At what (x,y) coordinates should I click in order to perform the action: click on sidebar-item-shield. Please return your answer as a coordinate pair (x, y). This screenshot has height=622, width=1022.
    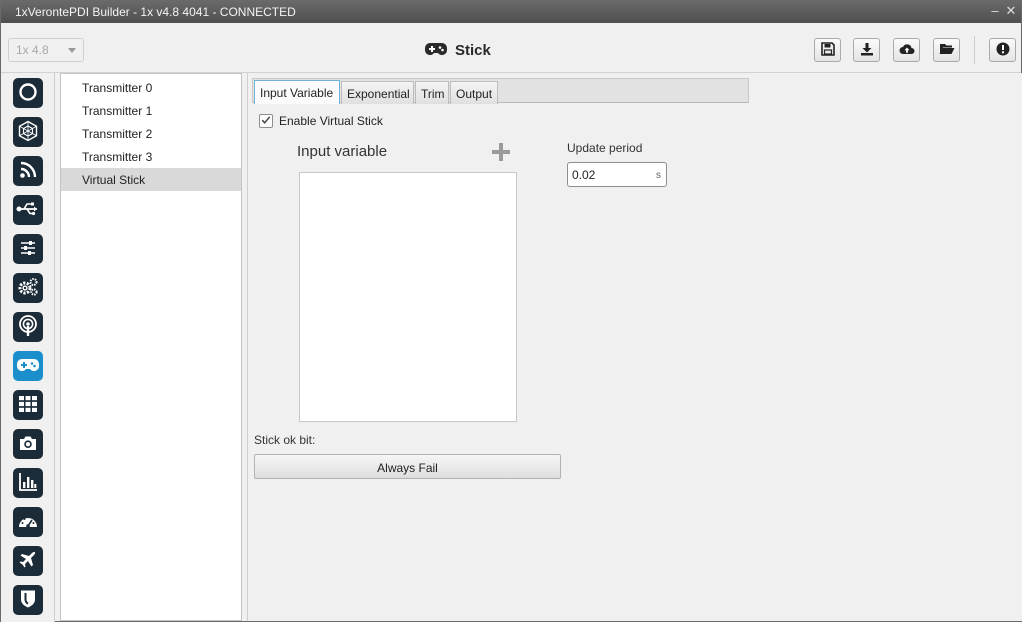
    Looking at the image, I should click on (28, 600).